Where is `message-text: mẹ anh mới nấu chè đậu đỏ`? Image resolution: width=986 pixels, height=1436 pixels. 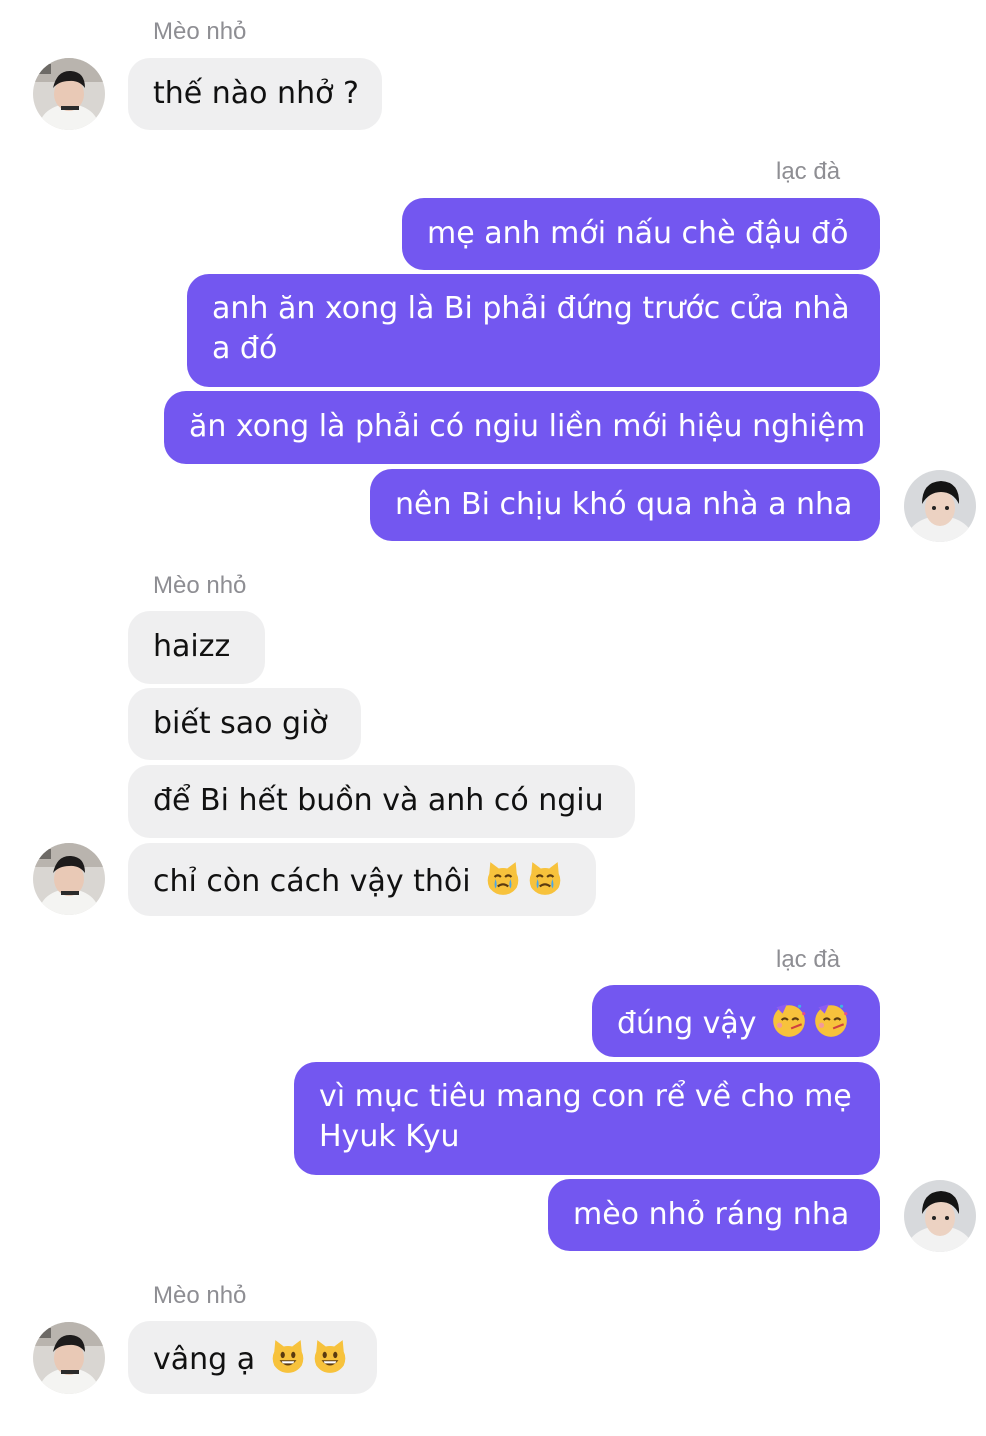
message-text: mẹ anh mới nấu chè đậu đỏ is located at coordinates (638, 233).